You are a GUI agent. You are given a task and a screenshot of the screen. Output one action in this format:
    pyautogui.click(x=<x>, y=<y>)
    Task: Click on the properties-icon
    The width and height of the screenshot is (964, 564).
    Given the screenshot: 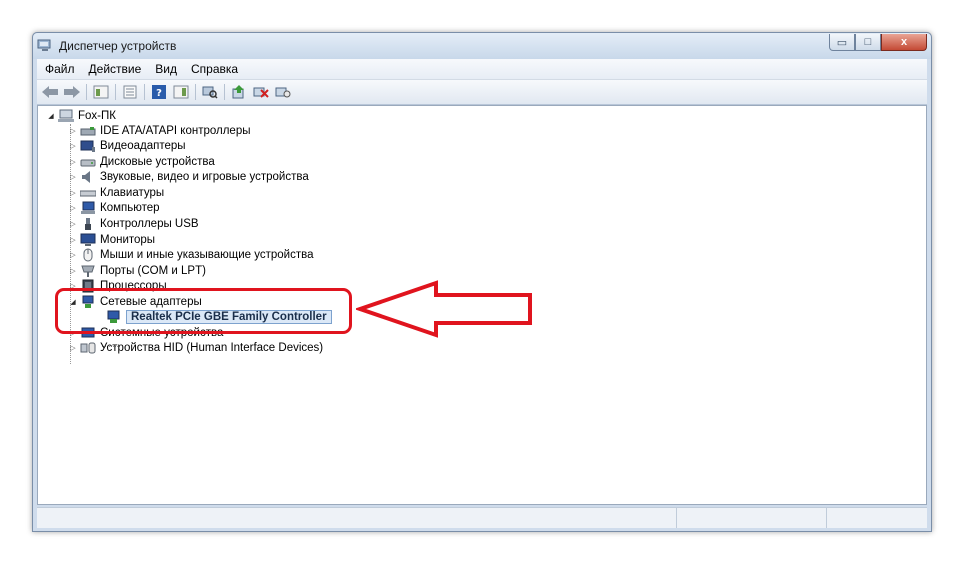 What is the action you would take?
    pyautogui.click(x=130, y=92)
    